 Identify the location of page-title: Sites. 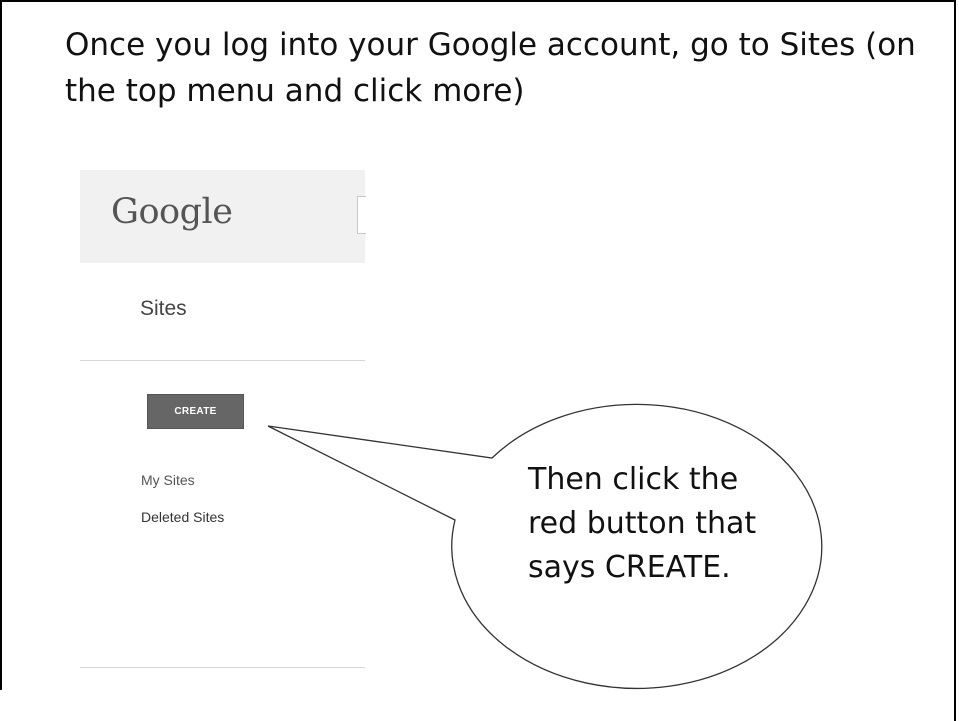
(163, 308).